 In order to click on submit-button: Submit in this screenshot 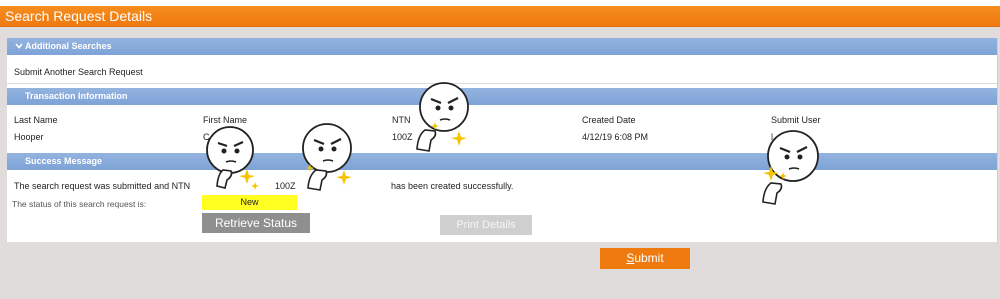, I will do `click(645, 258)`.